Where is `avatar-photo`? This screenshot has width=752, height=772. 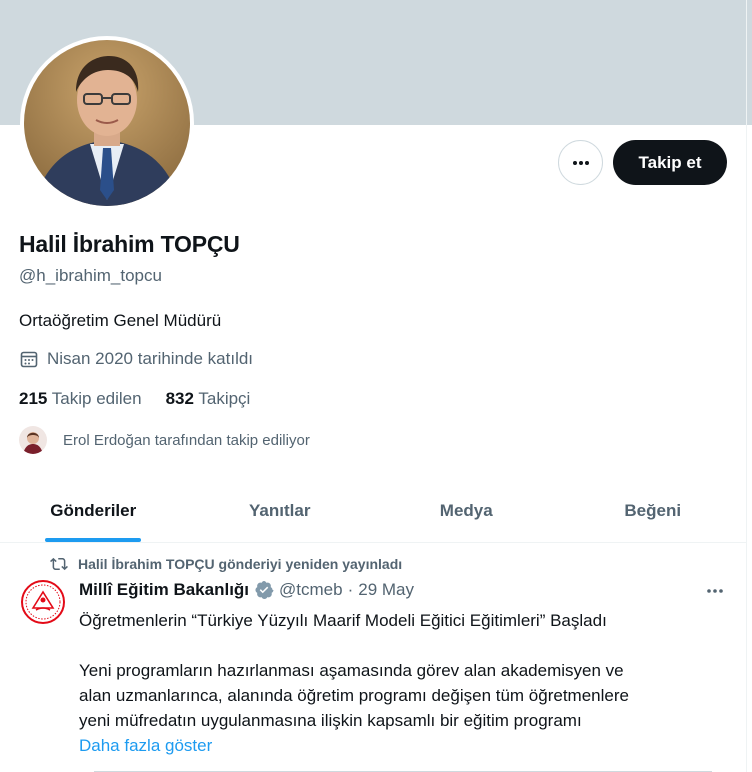 avatar-photo is located at coordinates (107, 123).